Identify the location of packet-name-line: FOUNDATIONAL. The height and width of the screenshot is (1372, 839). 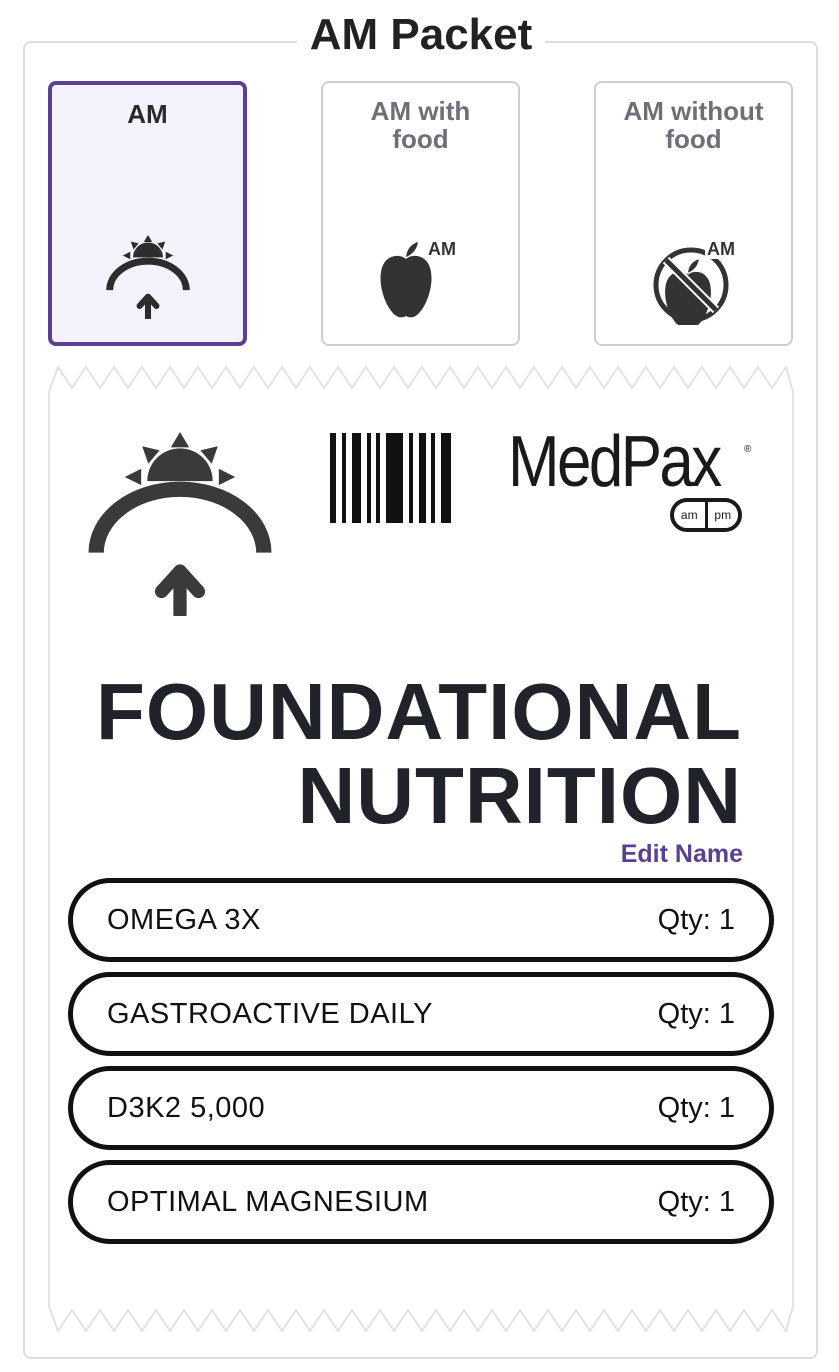
(419, 711).